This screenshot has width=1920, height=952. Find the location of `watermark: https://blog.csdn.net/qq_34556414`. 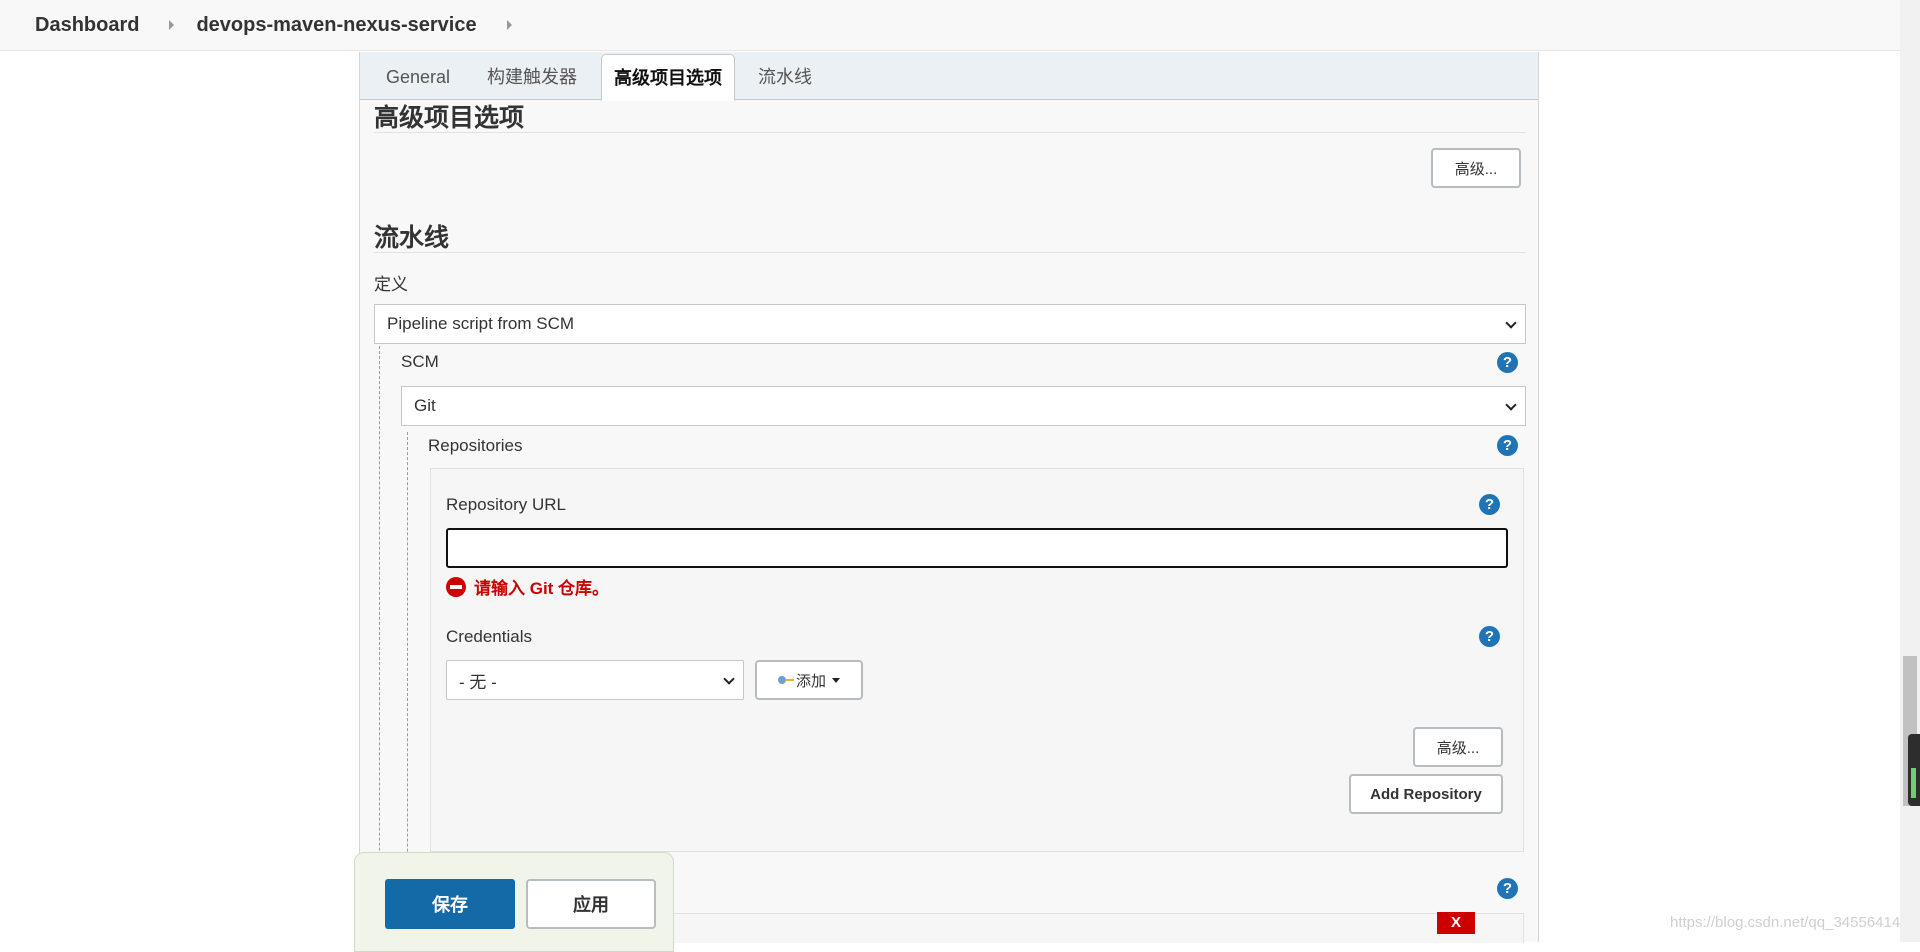

watermark: https://blog.csdn.net/qq_34556414 is located at coordinates (1785, 922).